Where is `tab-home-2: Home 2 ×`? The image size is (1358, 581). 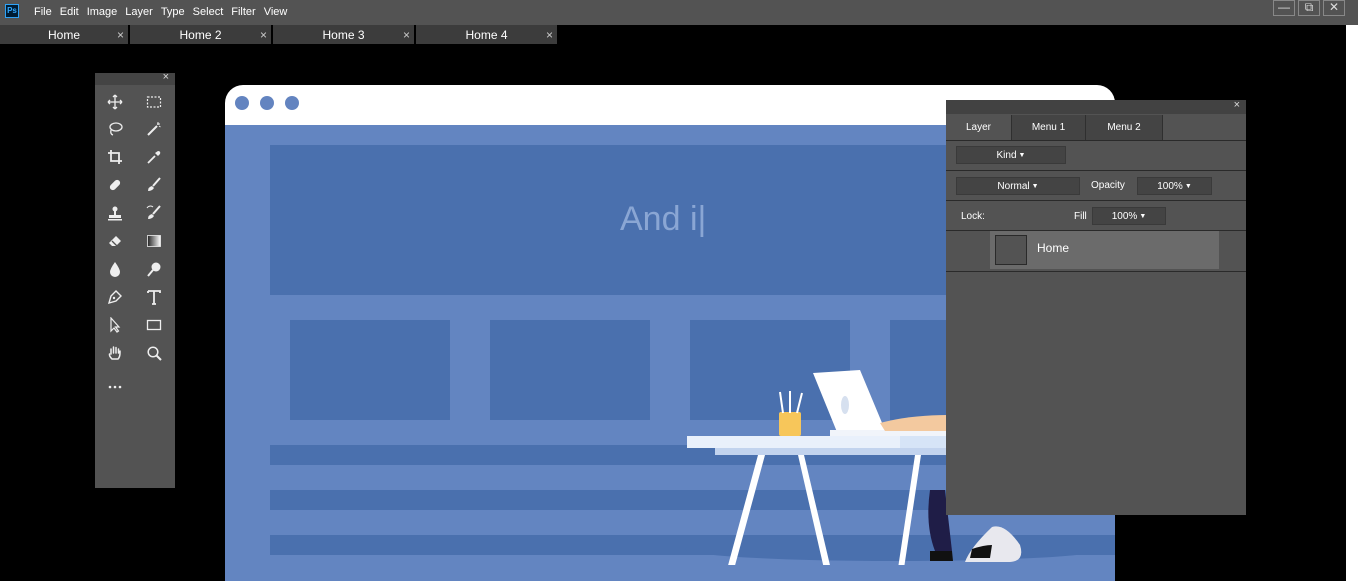
tab-home-2: Home 2 × is located at coordinates (200, 34).